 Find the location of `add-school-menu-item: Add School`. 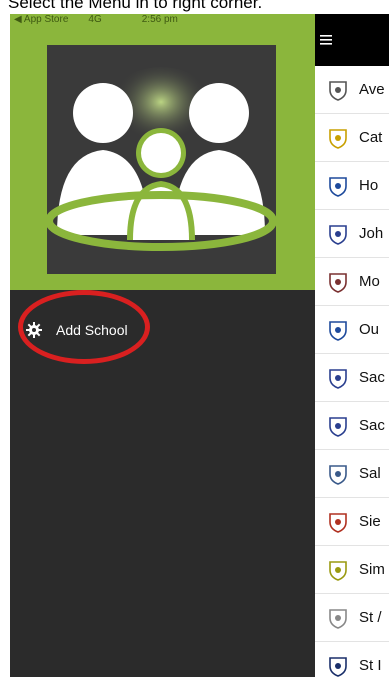

add-school-menu-item: Add School is located at coordinates (162, 330).